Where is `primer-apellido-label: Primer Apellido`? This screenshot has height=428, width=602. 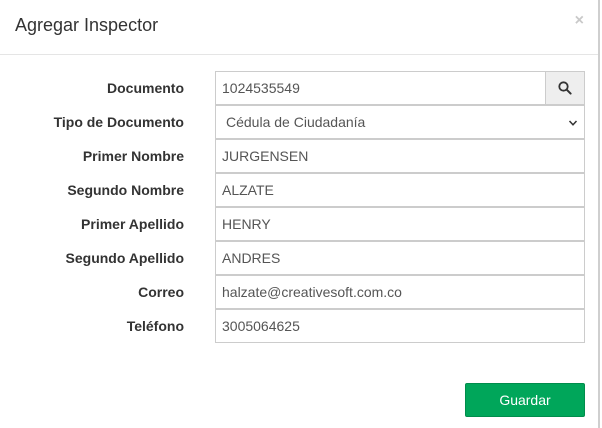
primer-apellido-label: Primer Apellido is located at coordinates (132, 224).